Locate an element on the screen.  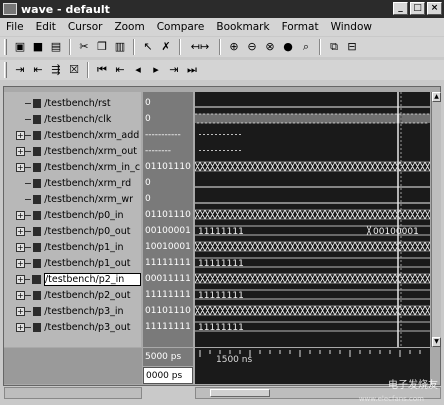
signal-value-row: 01101110 is located at coordinates (168, 311).